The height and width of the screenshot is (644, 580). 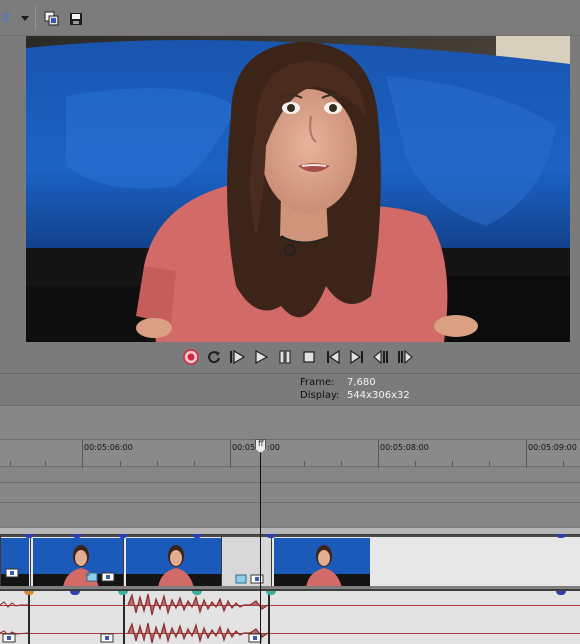 I want to click on record-icon, so click(x=191, y=357).